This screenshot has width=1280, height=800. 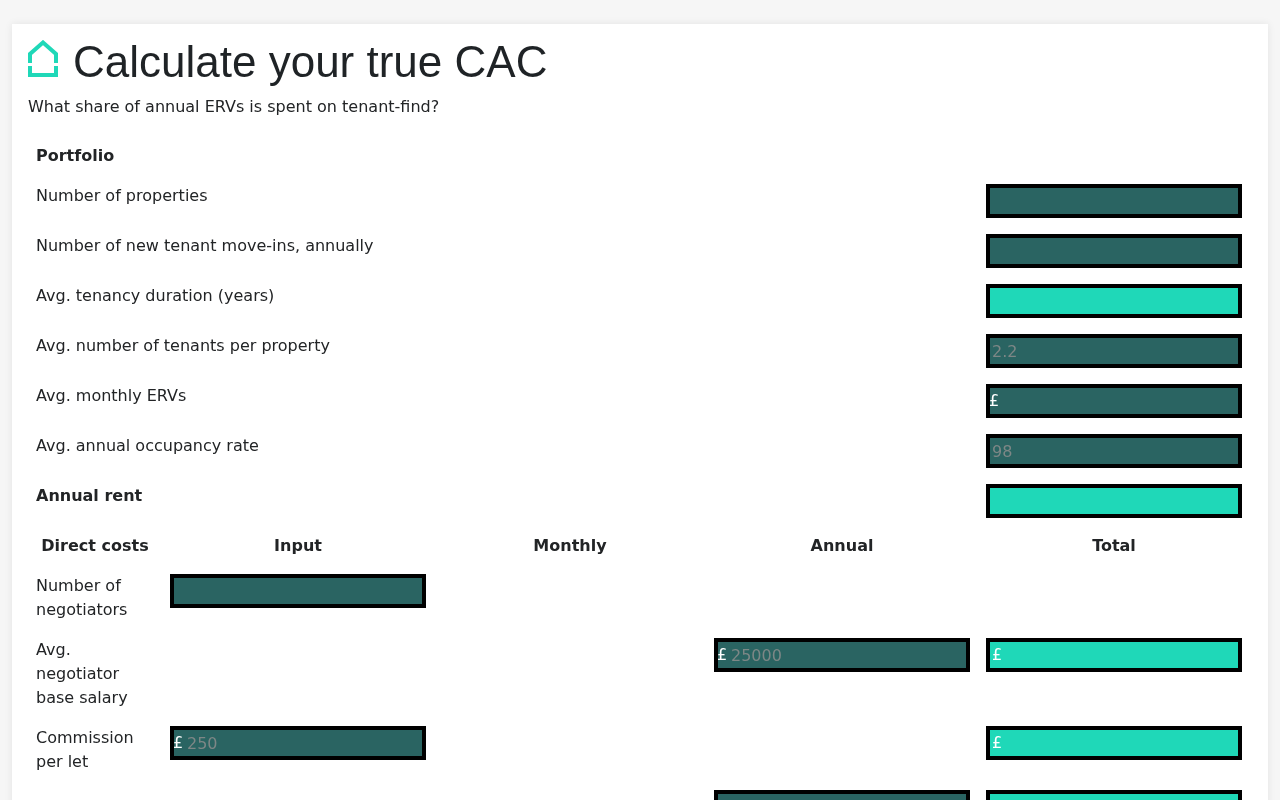 What do you see at coordinates (842, 546) in the screenshot?
I see `column-header: Annual` at bounding box center [842, 546].